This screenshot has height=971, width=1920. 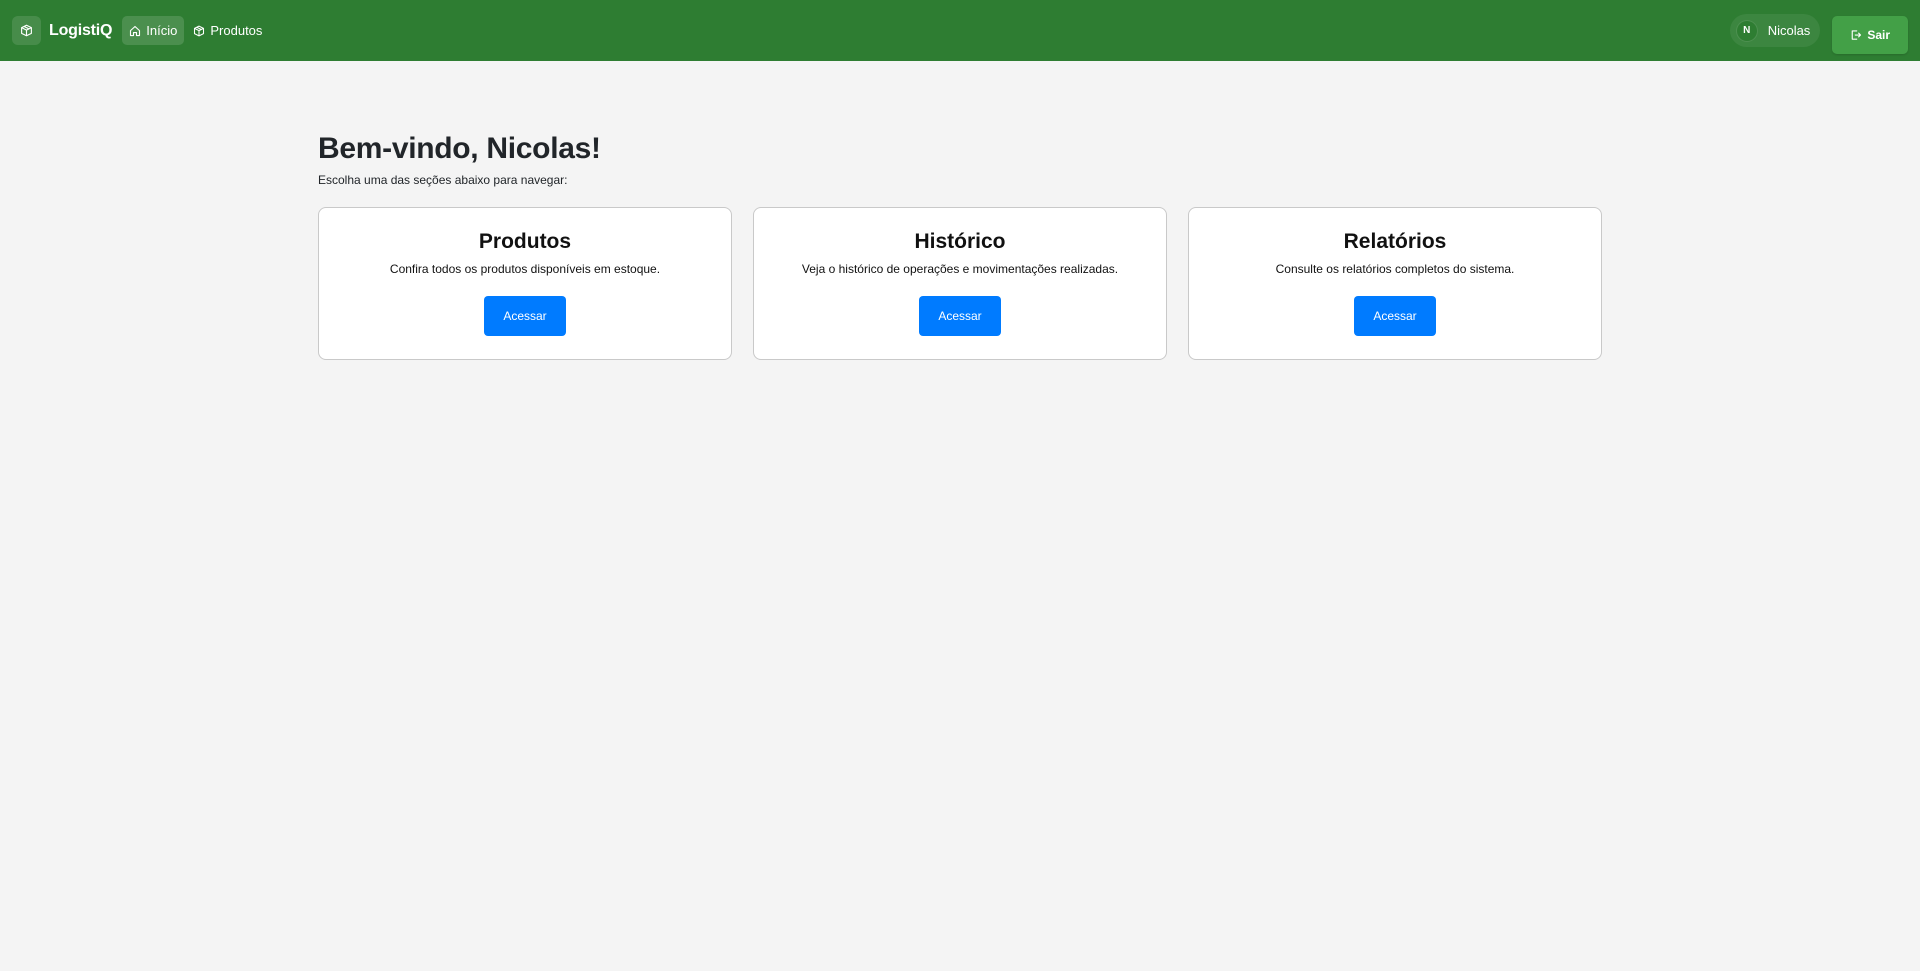 I want to click on logout-icon, so click(x=1856, y=35).